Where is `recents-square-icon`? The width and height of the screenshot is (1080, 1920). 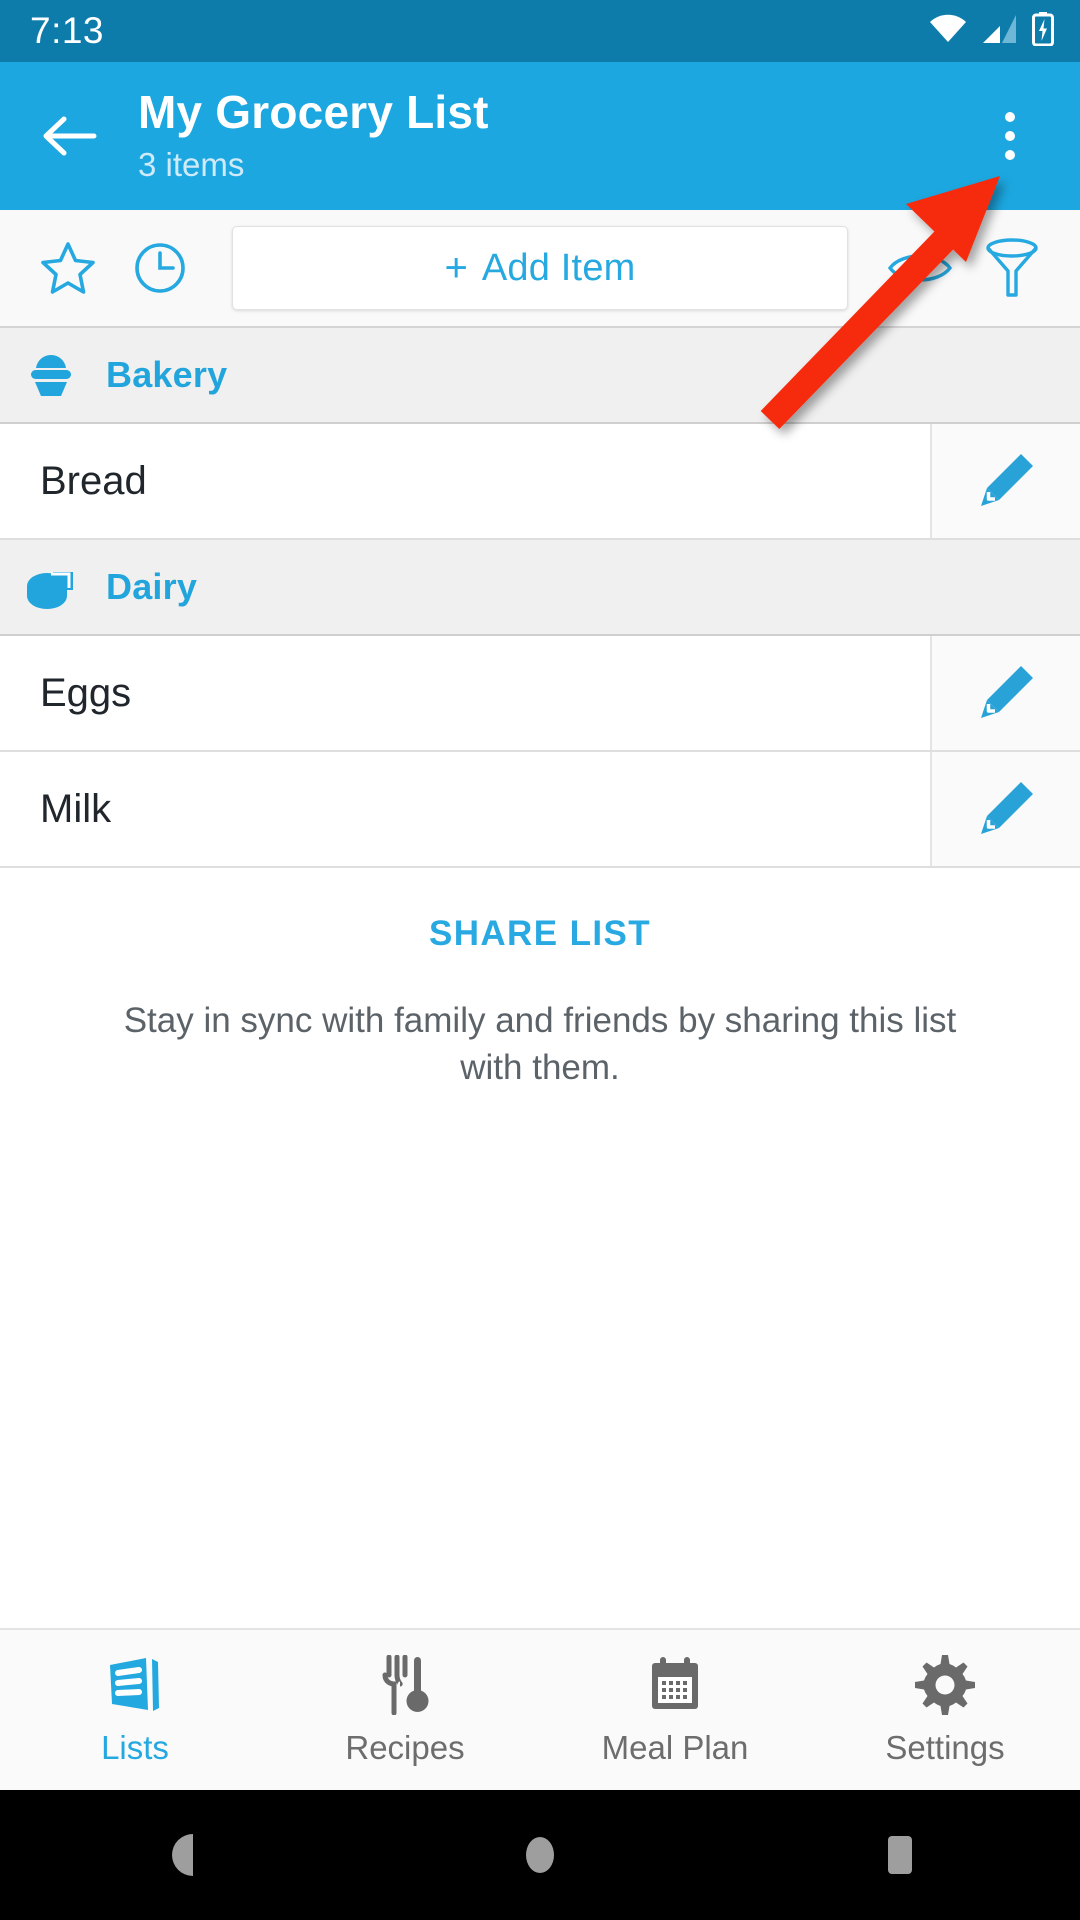
recents-square-icon is located at coordinates (900, 1855).